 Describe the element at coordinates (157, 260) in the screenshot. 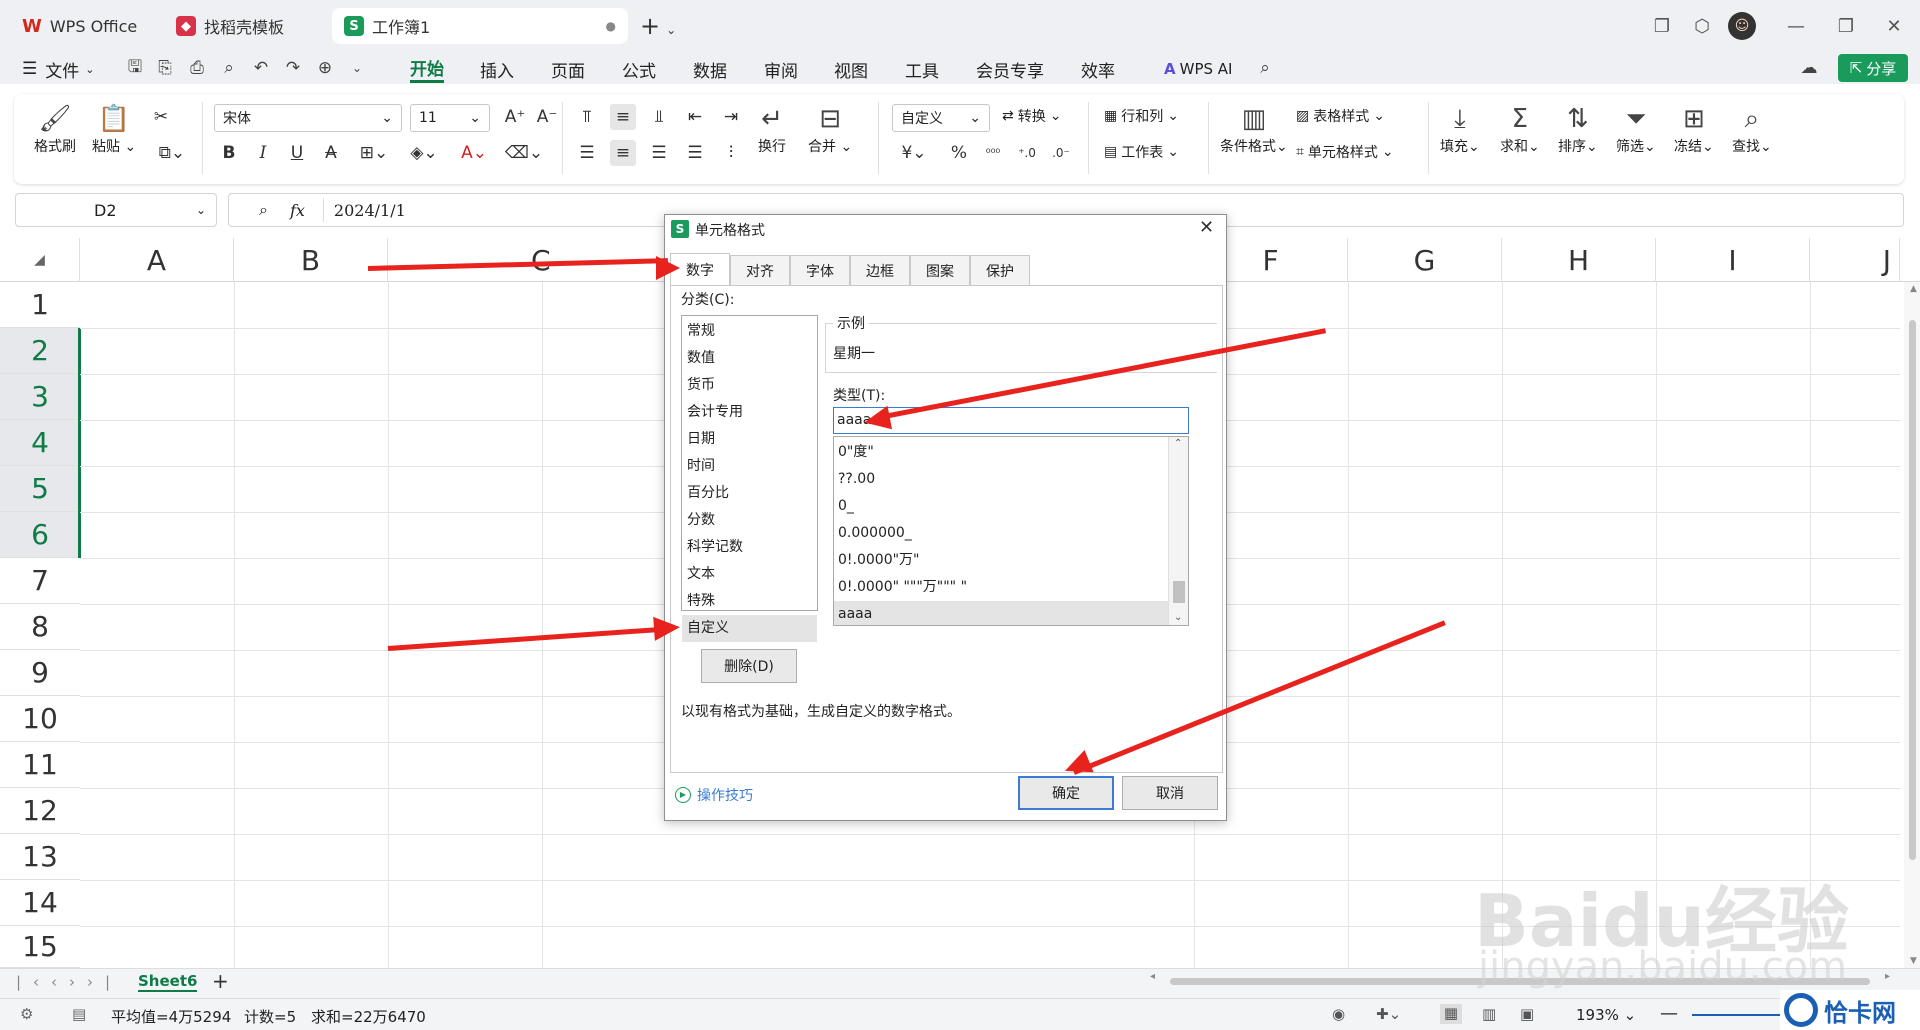

I see `column-header-cell: A` at that location.